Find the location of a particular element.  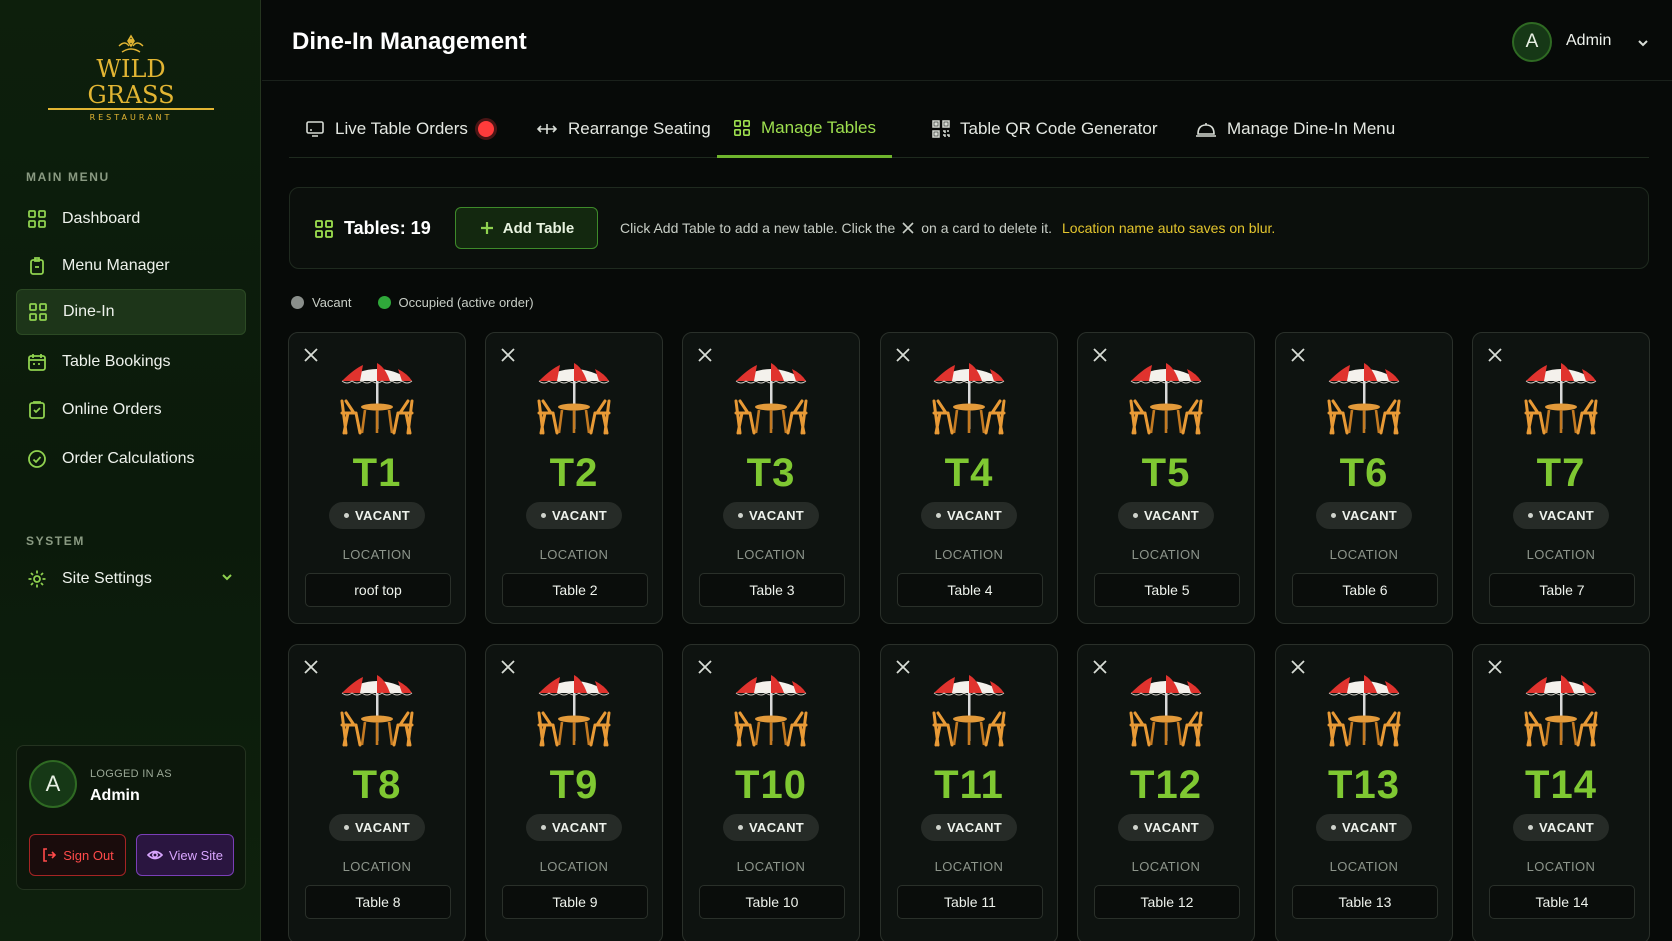

view-site-label: View Site is located at coordinates (196, 855).